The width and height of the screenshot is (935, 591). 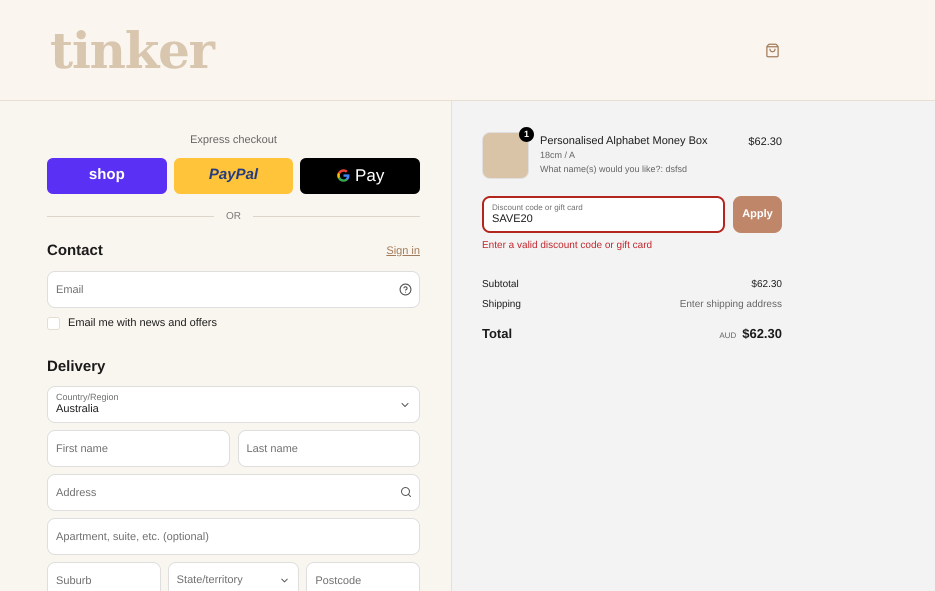 What do you see at coordinates (500, 285) in the screenshot?
I see `summary-label: Subtotal` at bounding box center [500, 285].